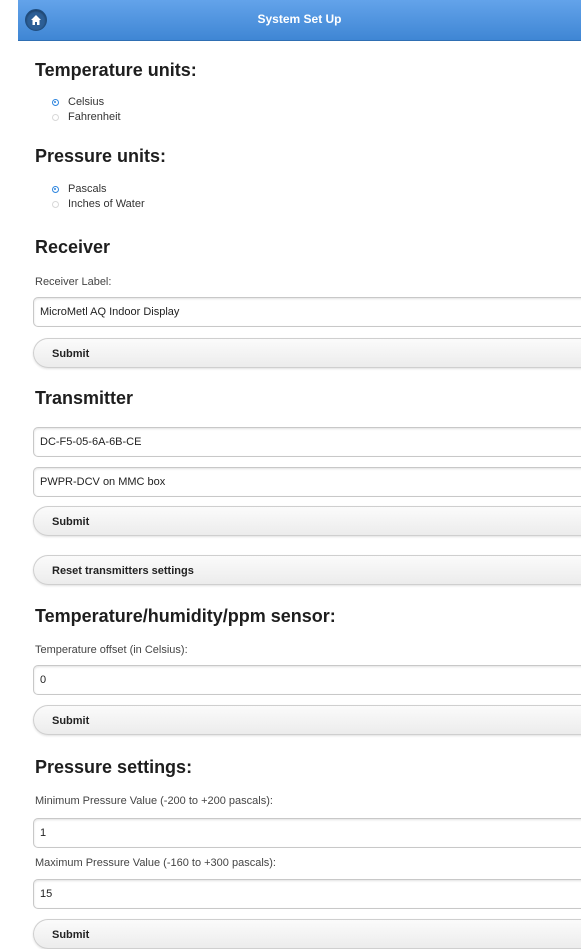 Image resolution: width=581 pixels, height=949 pixels. Describe the element at coordinates (202, 190) in the screenshot. I see `radio-pascals: Pascals` at that location.